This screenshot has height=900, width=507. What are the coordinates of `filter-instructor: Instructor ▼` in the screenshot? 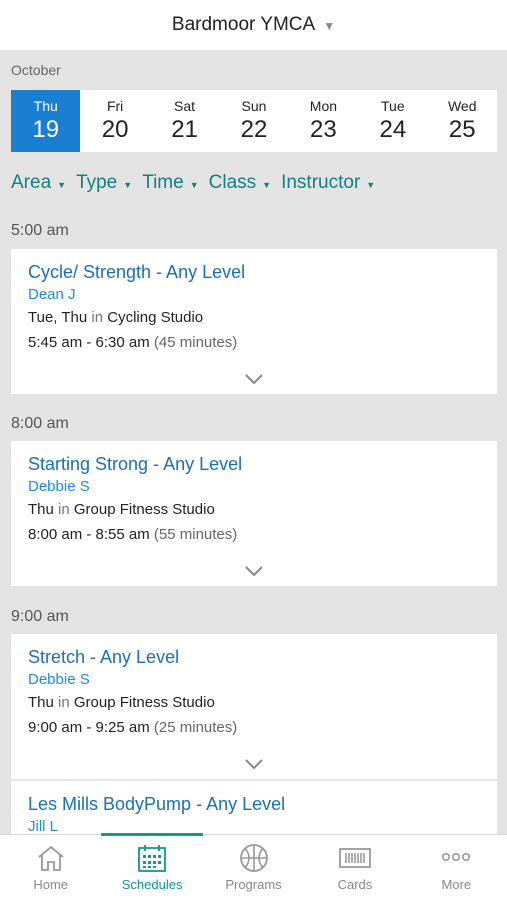 It's located at (328, 183).